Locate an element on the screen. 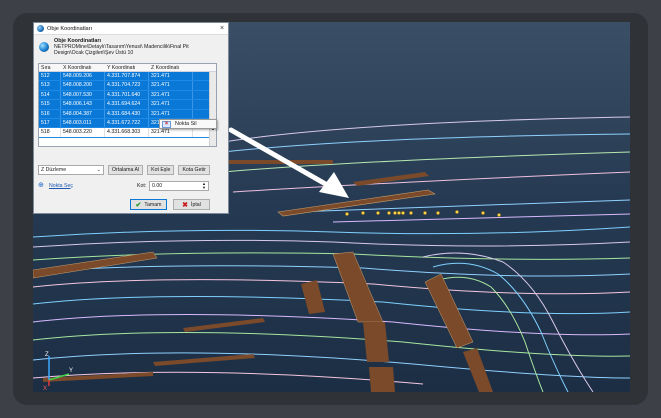 This screenshot has height=418, width=661. table-row: 516 548.004.387 4.331.684.430 321.471 is located at coordinates (127, 114).